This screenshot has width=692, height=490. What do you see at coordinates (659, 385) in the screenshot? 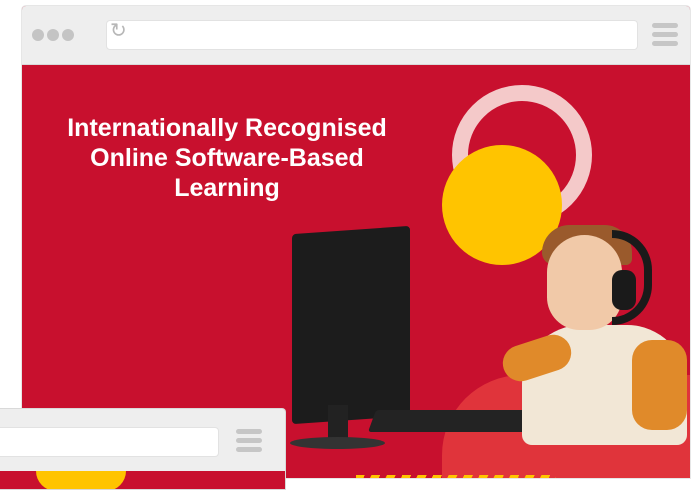
I see `boy-arm` at bounding box center [659, 385].